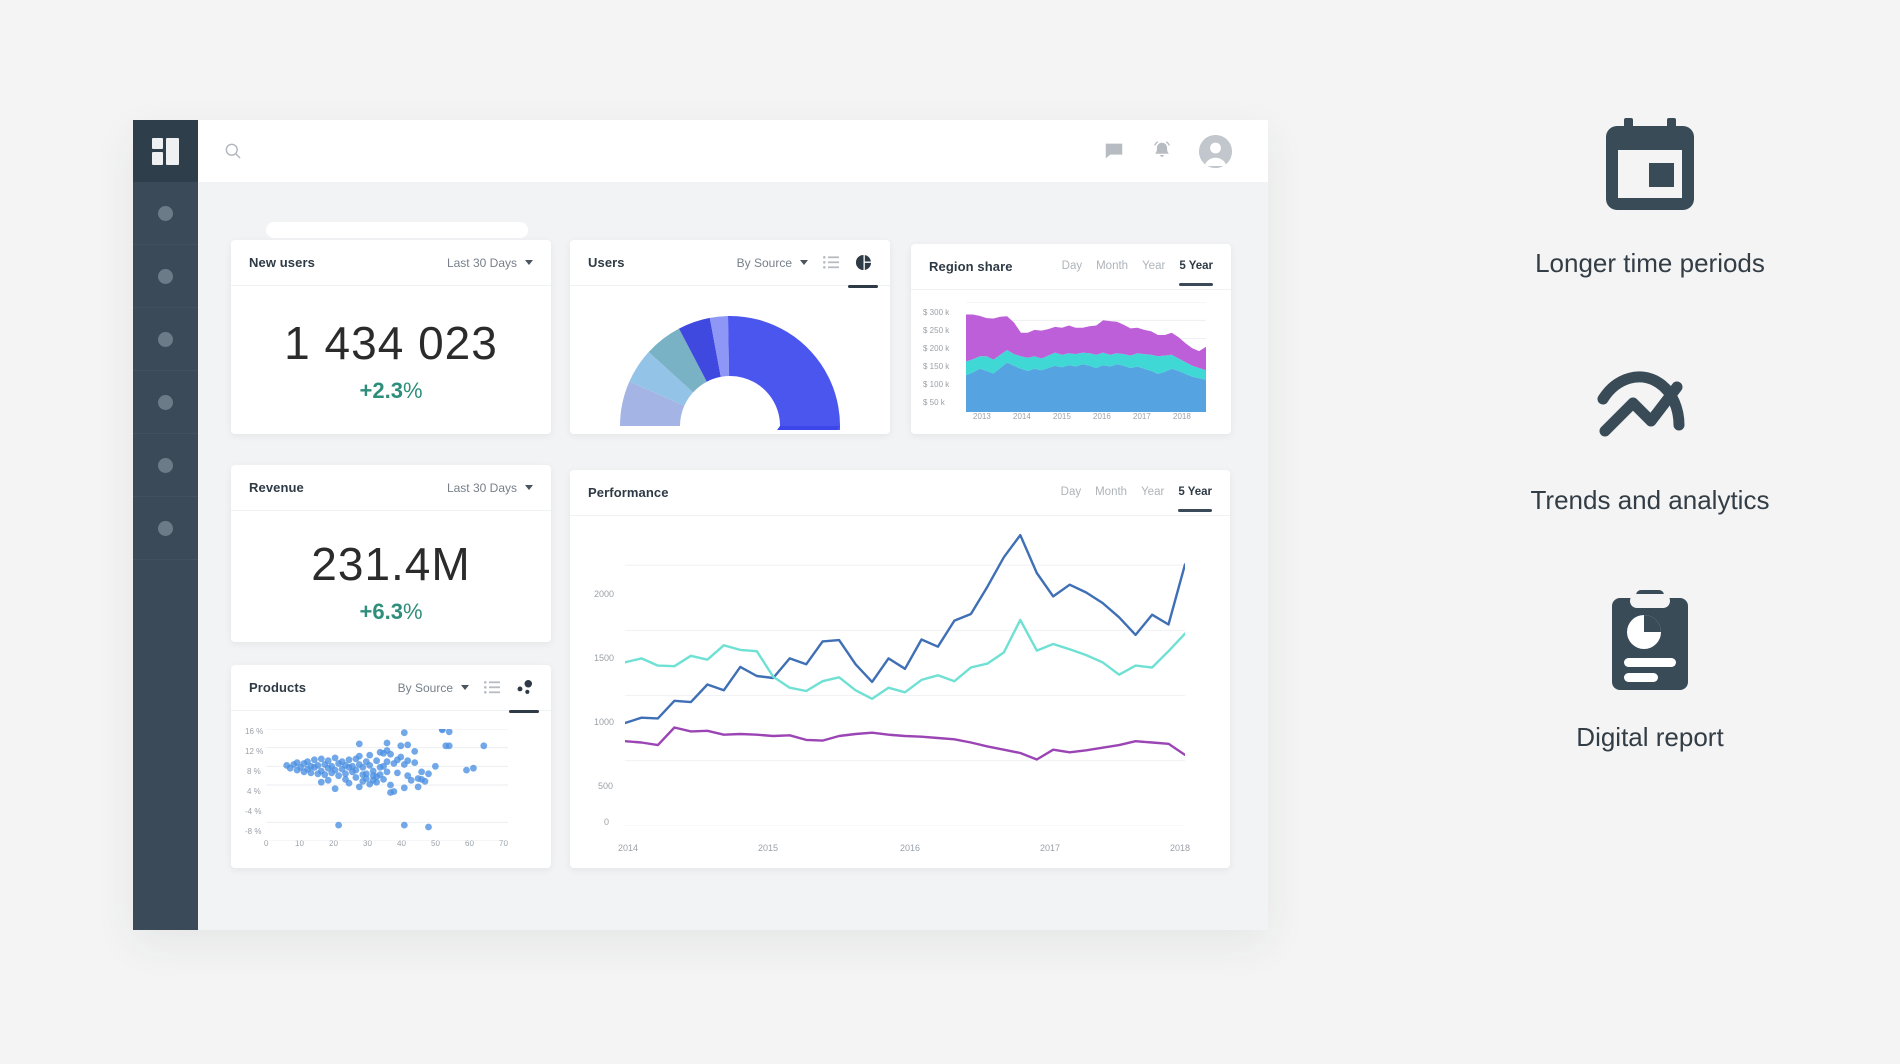 The image size is (1900, 1064). What do you see at coordinates (606, 786) in the screenshot?
I see `ytick-500: 500` at bounding box center [606, 786].